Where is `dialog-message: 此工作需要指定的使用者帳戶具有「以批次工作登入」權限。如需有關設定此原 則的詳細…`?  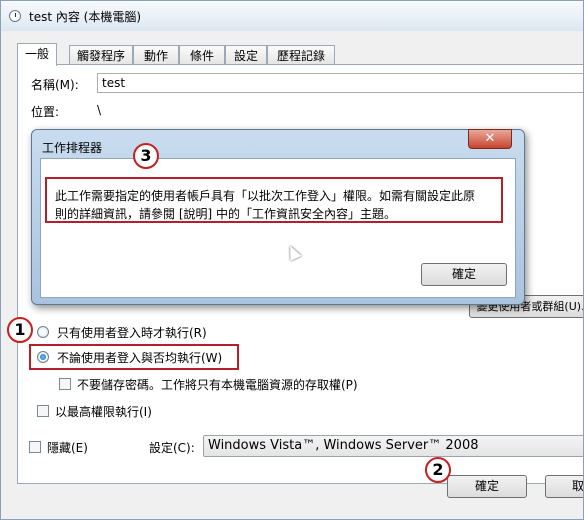 dialog-message: 此工作需要指定的使用者帳戶具有「以批次工作登入」權限。如需有關設定此原 則的詳細… is located at coordinates (275, 205).